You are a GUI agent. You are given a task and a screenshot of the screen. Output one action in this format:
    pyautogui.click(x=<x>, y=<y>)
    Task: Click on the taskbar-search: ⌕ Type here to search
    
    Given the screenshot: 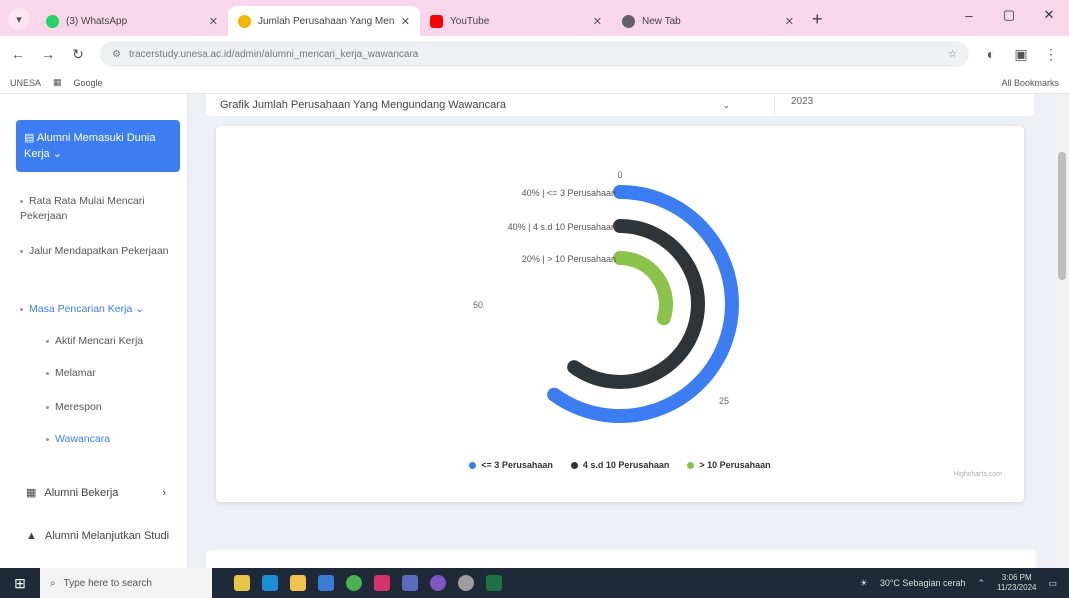 What is the action you would take?
    pyautogui.click(x=126, y=583)
    